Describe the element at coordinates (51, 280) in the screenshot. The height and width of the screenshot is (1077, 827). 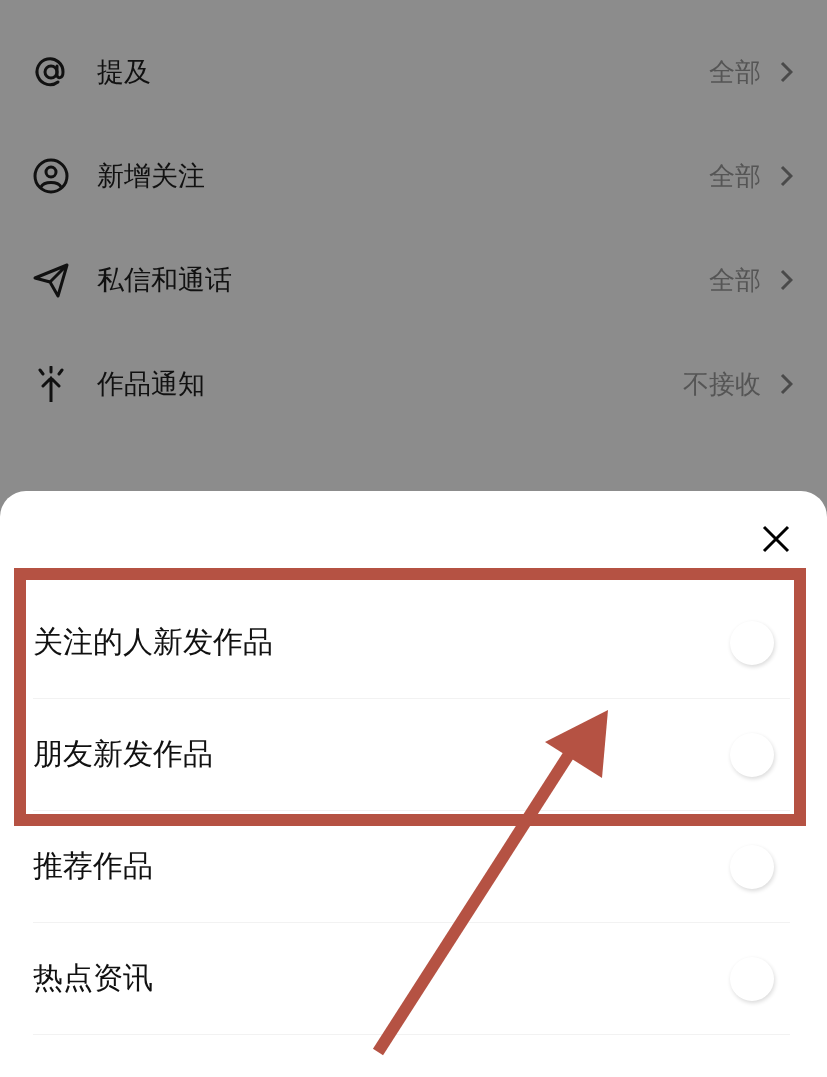
I see `paper-plane-icon` at that location.